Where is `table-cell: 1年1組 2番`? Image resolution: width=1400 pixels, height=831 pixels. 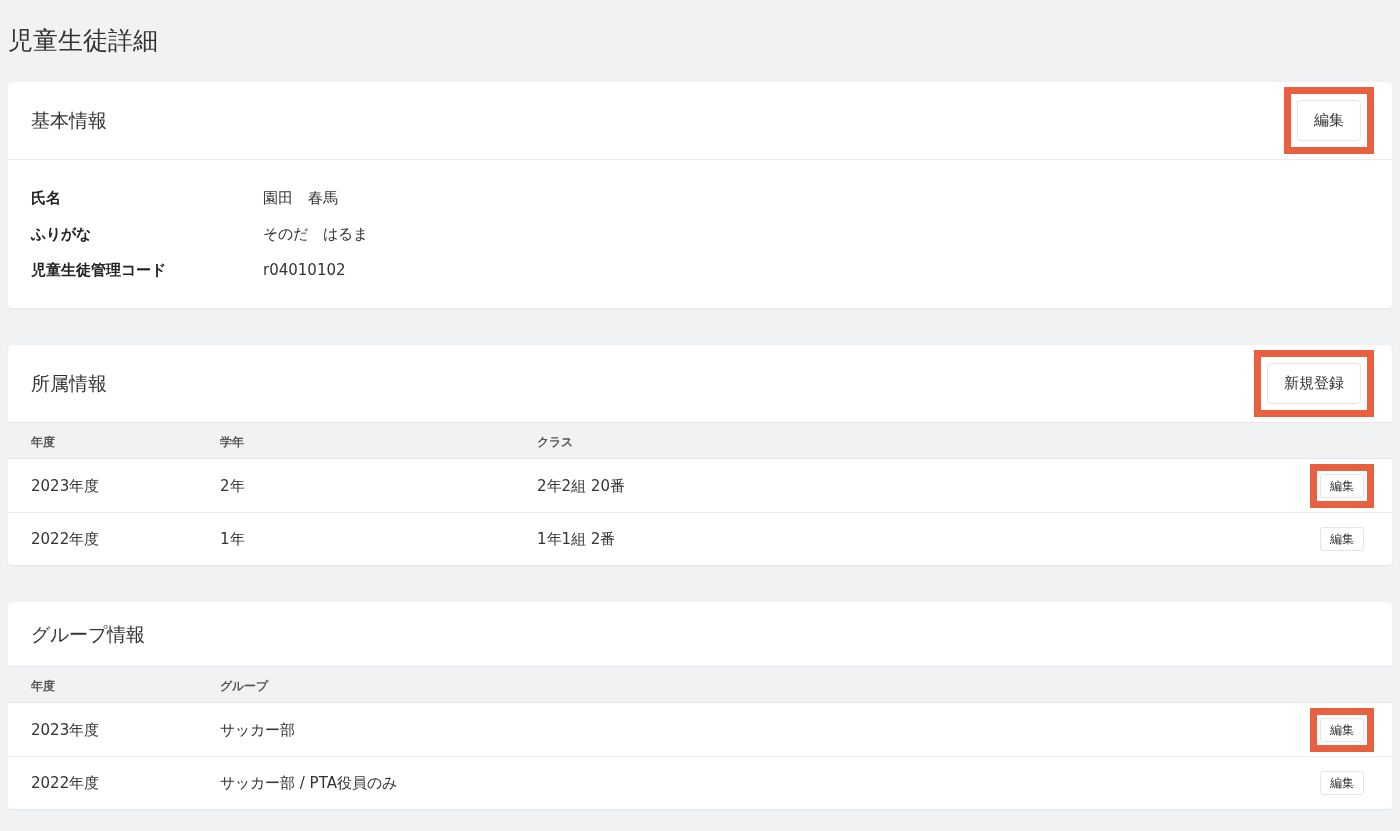 table-cell: 1年1組 2番 is located at coordinates (576, 539).